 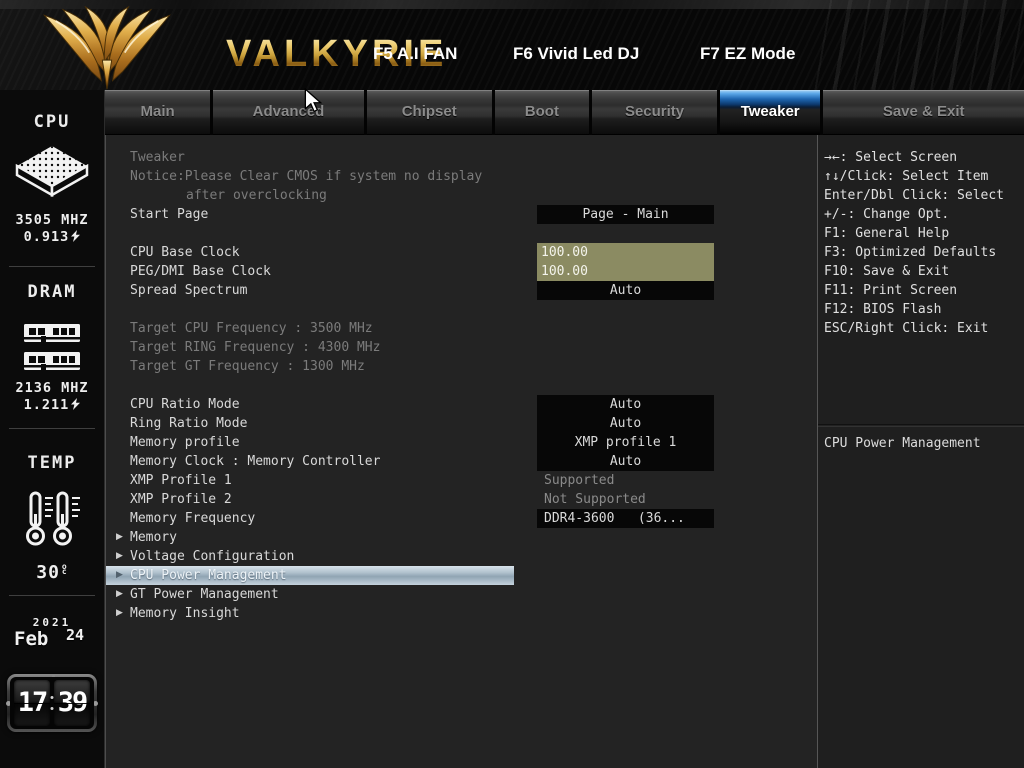 I want to click on help-line: F12: BIOS Flash, so click(x=883, y=309).